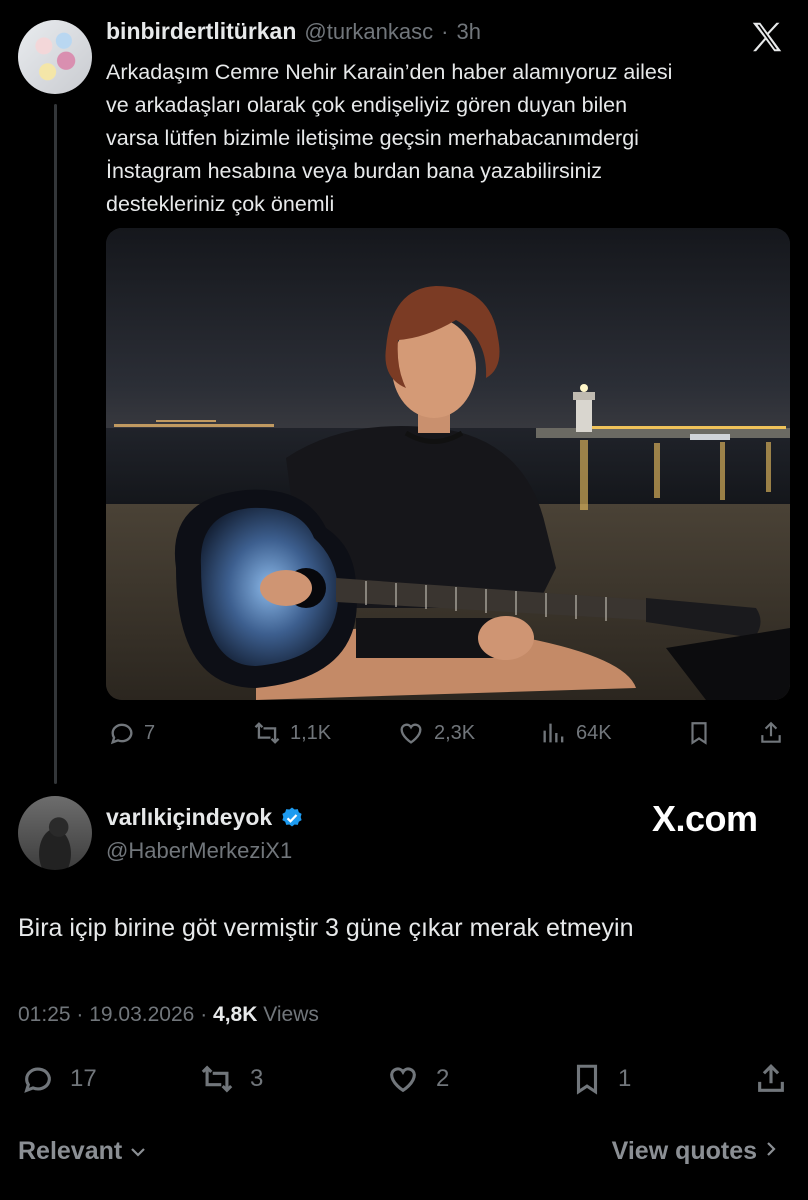 The width and height of the screenshot is (808, 1200). I want to click on reply-author-name: varlıkiçindeyok, so click(189, 817).